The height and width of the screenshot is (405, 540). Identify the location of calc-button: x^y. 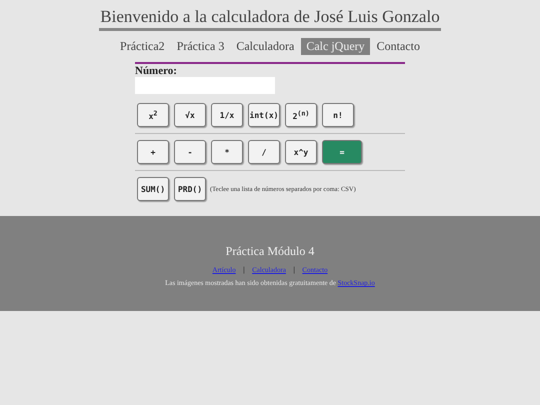
(301, 152).